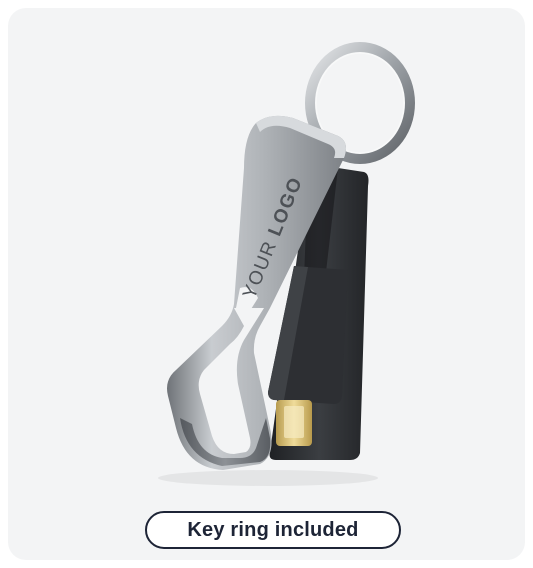 This screenshot has height=568, width=533. I want to click on floor-shadow, so click(268, 478).